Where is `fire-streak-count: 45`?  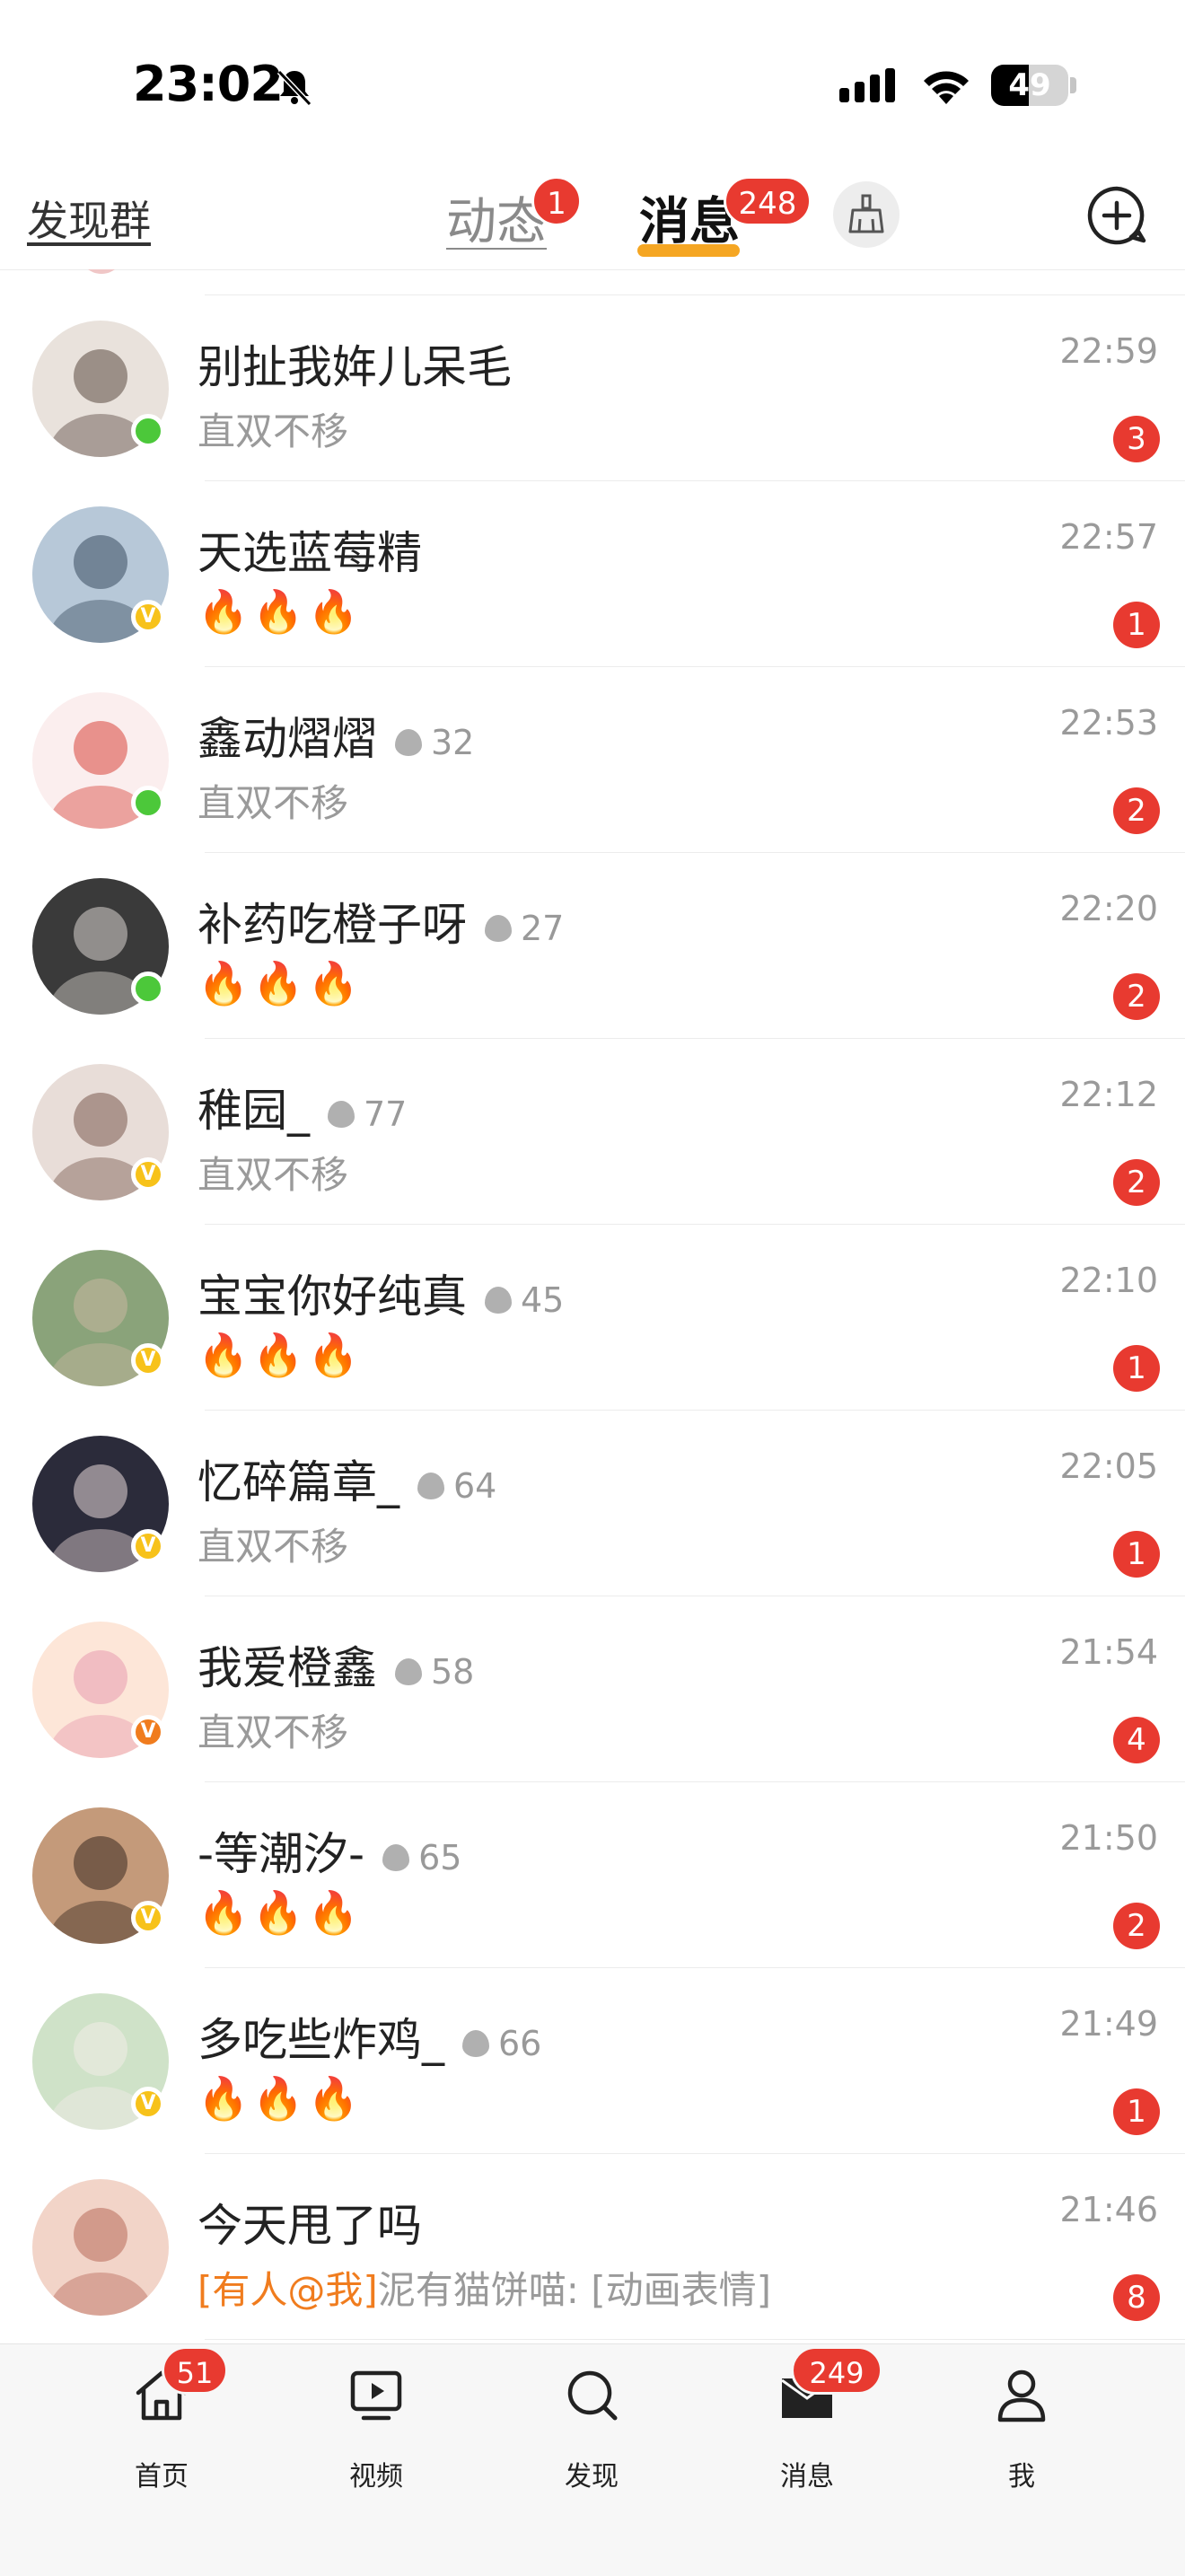
fire-streak-count: 45 is located at coordinates (543, 1299).